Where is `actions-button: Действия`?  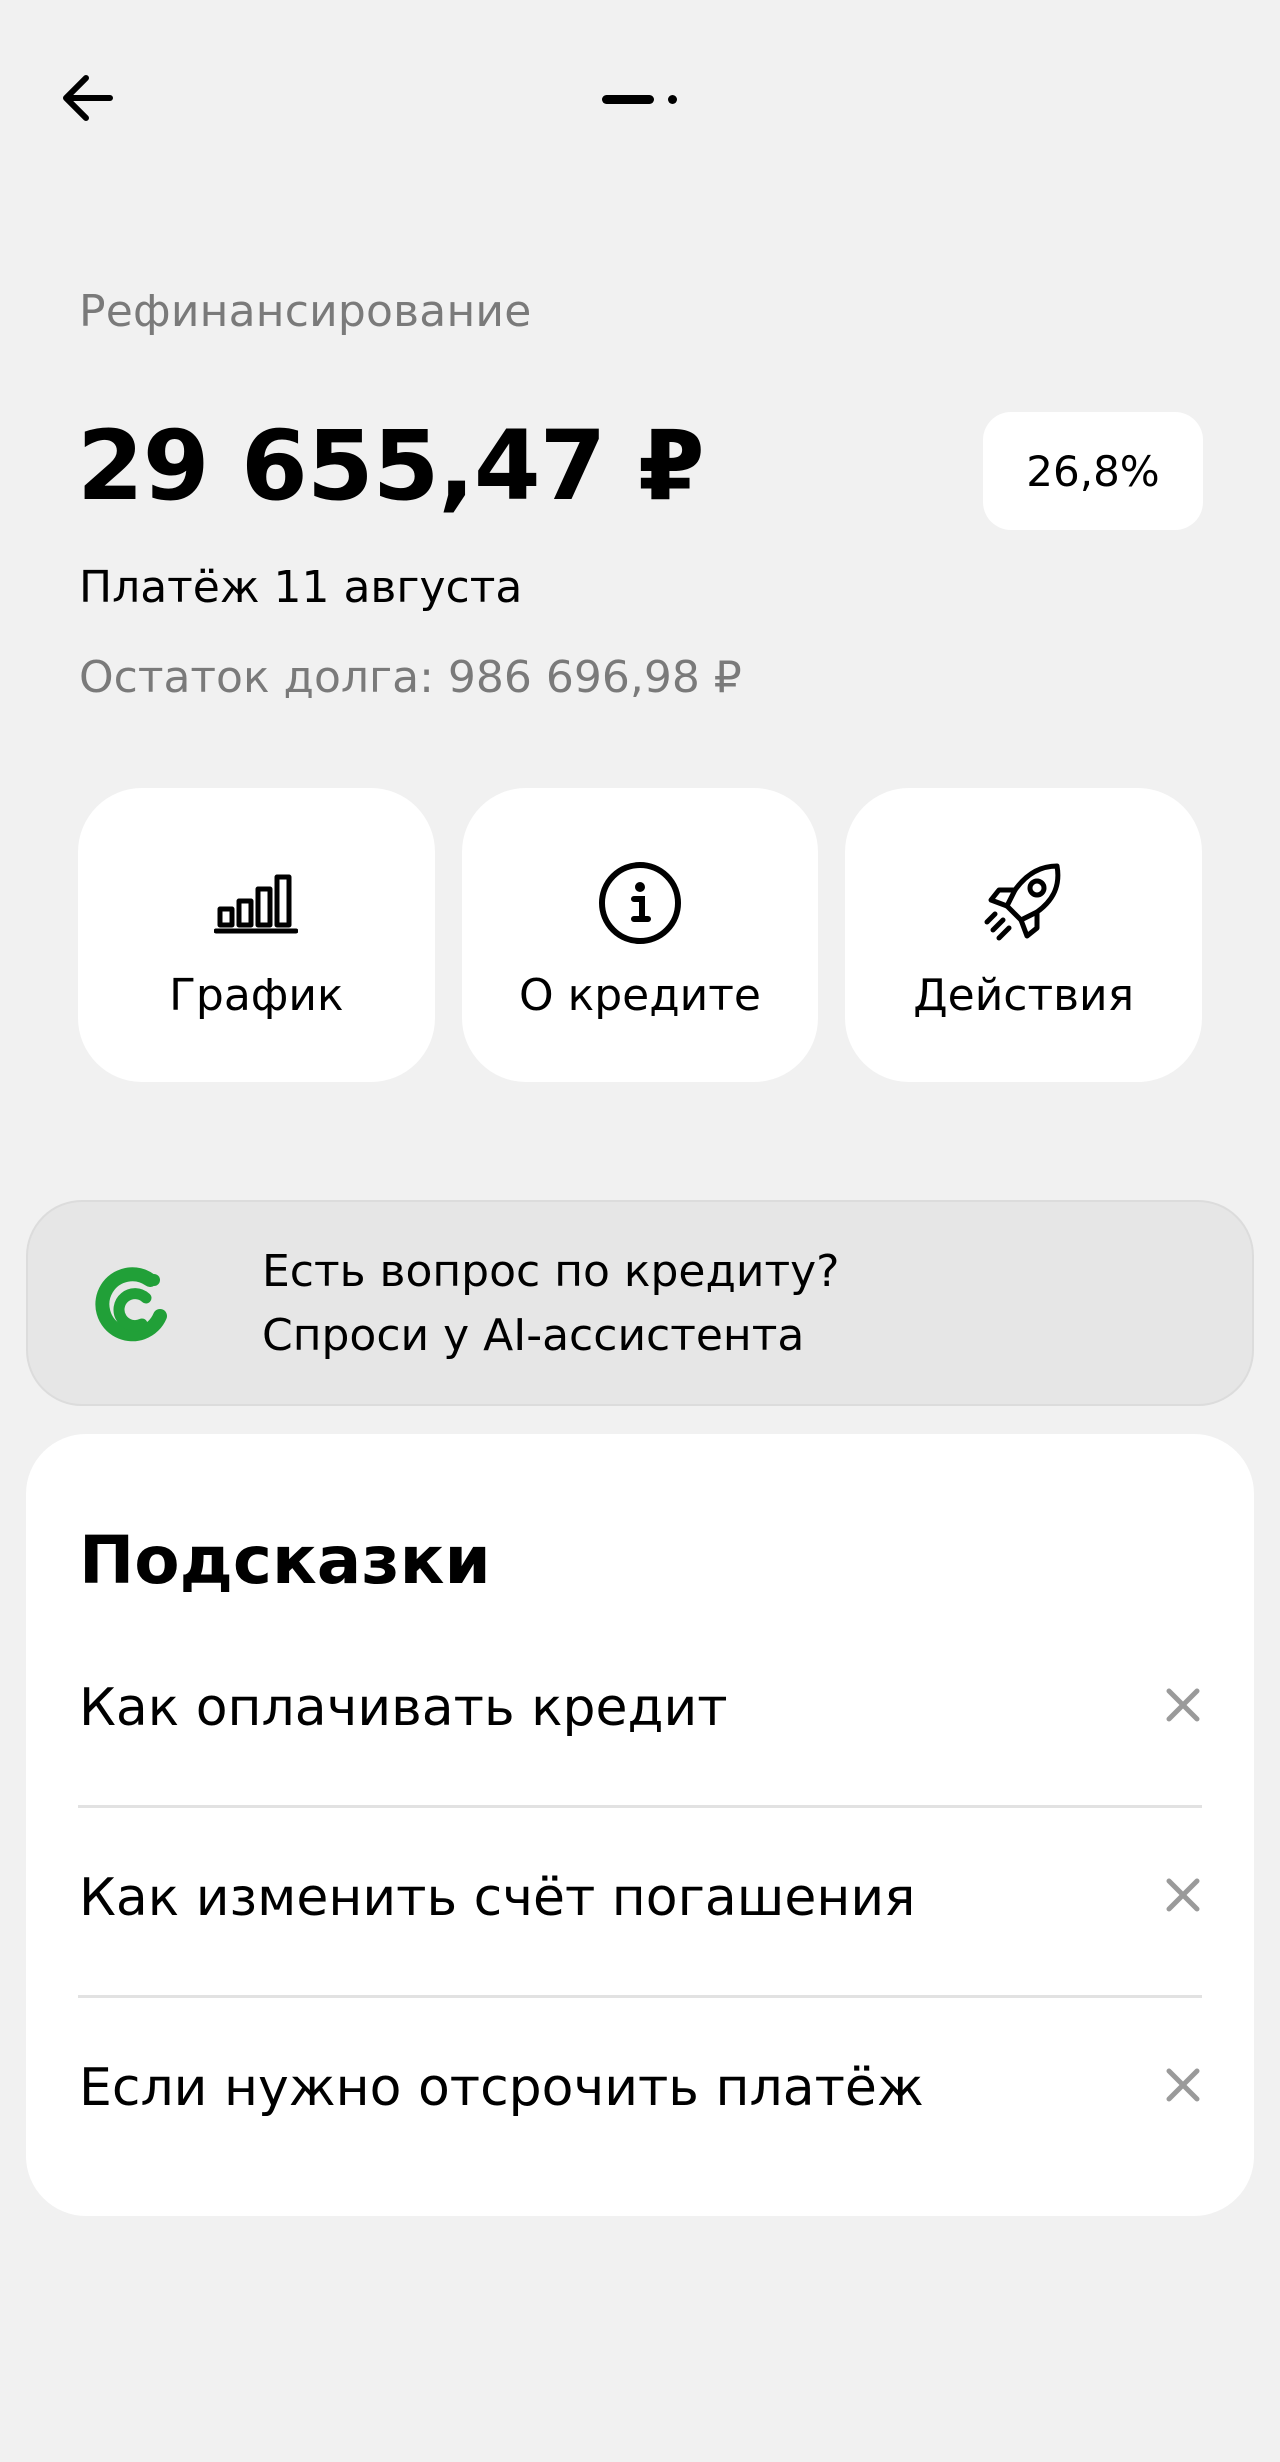 actions-button: Действия is located at coordinates (1024, 935).